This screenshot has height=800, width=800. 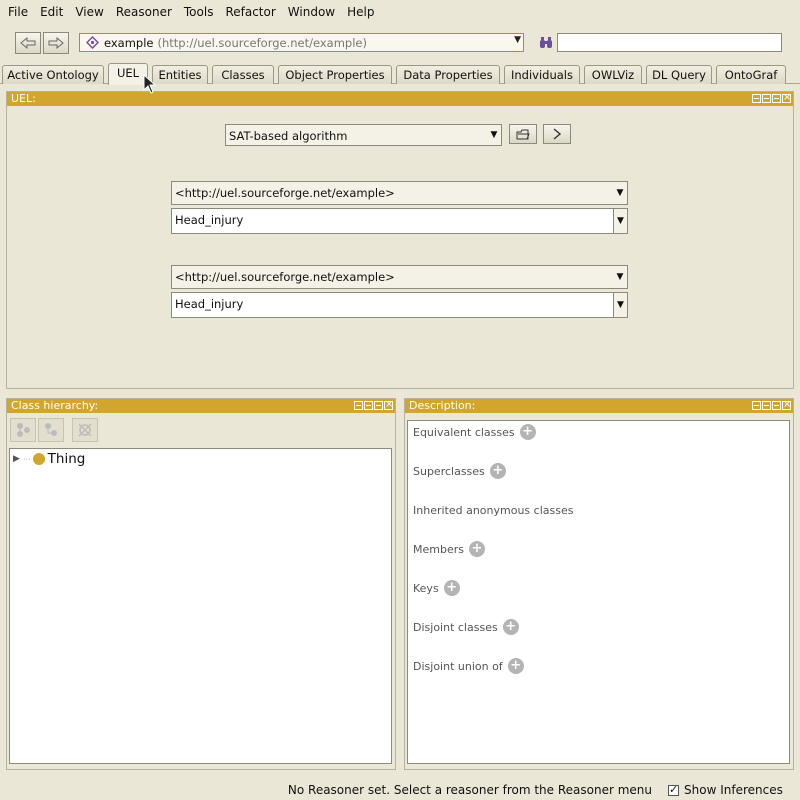 I want to click on menu-refactor: Refactor, so click(x=250, y=12).